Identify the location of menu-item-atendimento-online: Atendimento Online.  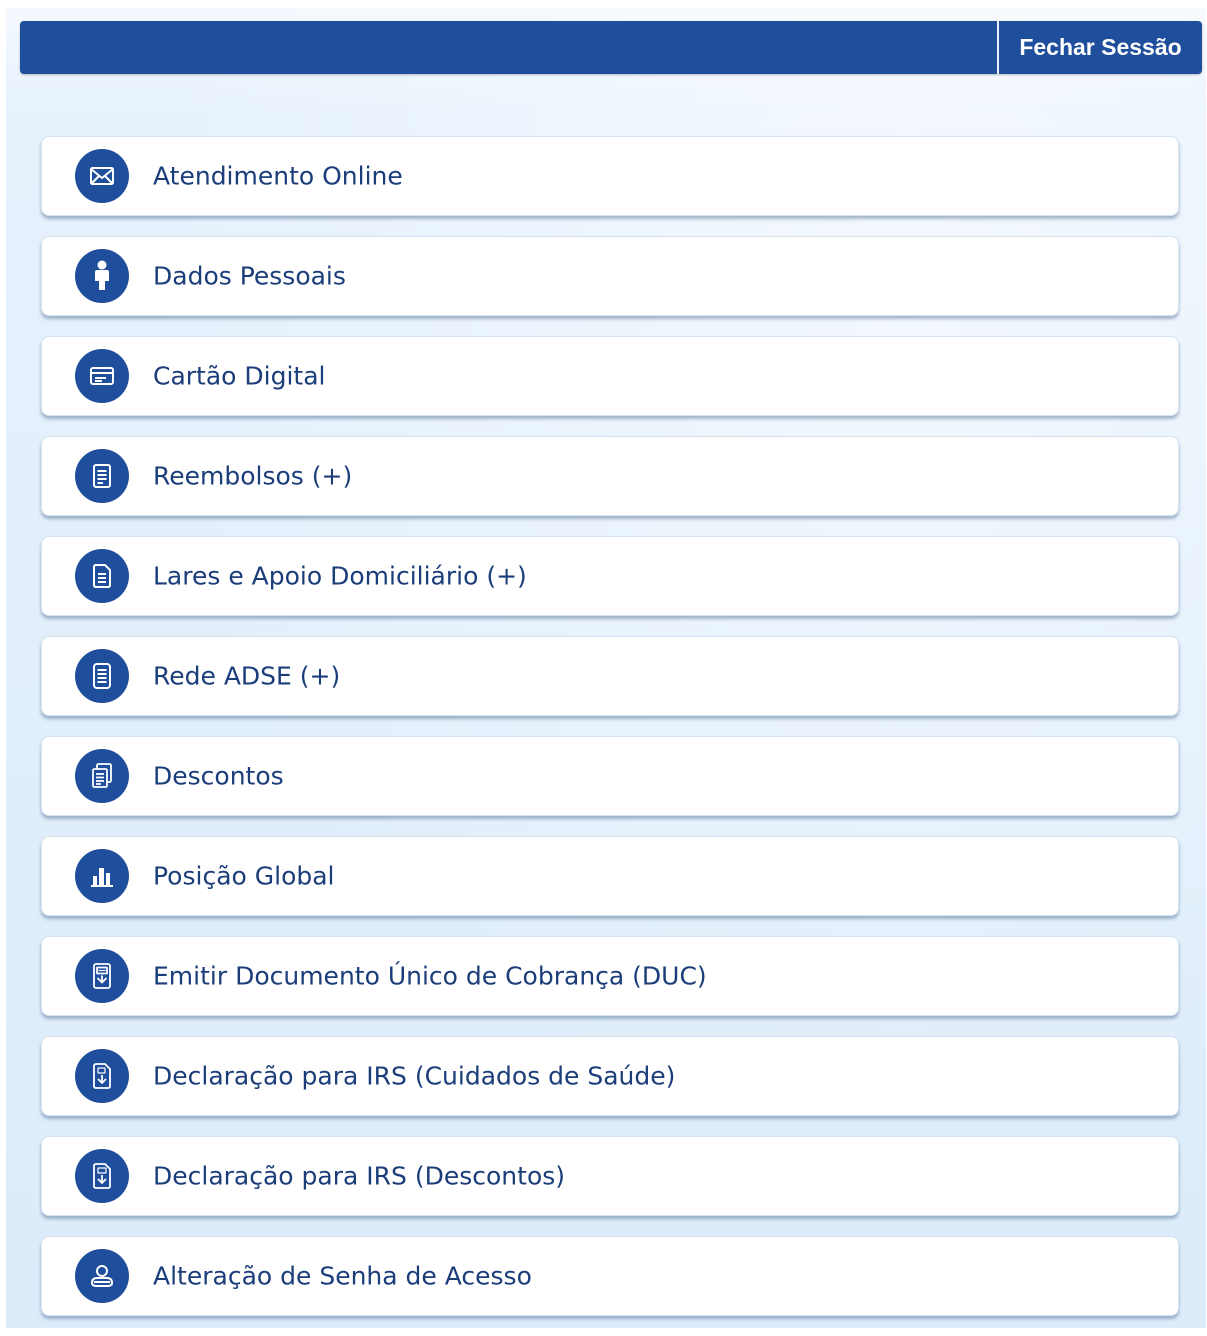
(610, 176).